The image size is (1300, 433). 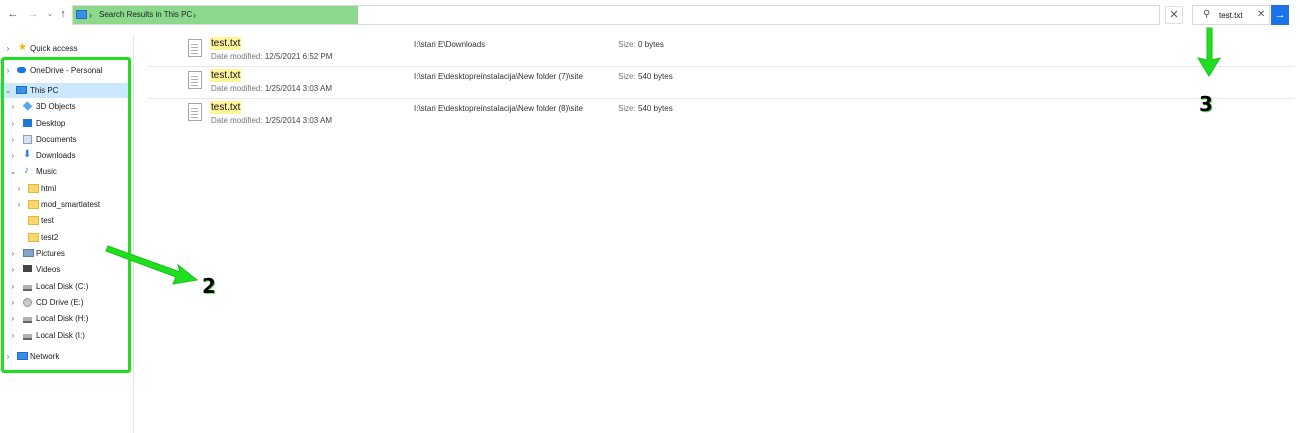 I want to click on annotation-number-3: 3, so click(x=1206, y=104).